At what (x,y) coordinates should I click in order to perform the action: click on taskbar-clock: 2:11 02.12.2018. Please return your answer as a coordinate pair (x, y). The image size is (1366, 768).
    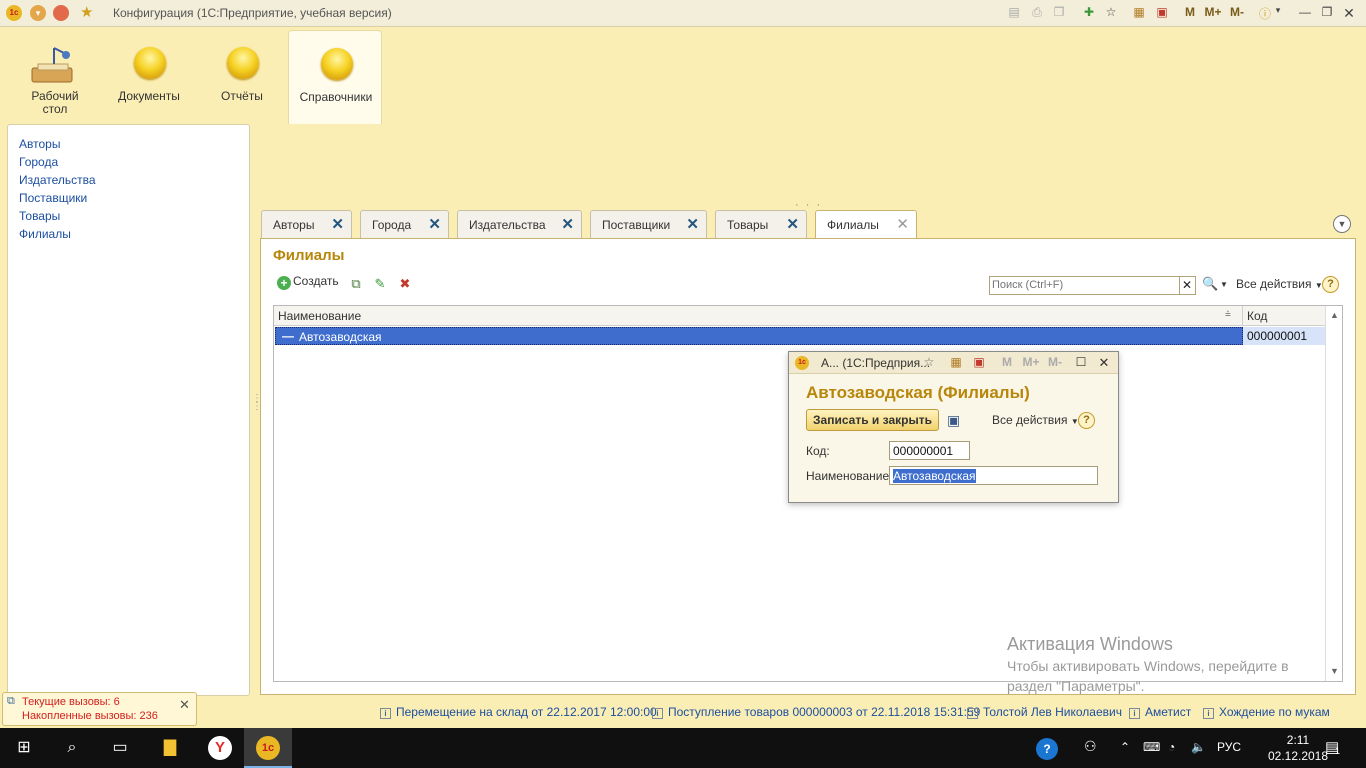
    Looking at the image, I should click on (1298, 748).